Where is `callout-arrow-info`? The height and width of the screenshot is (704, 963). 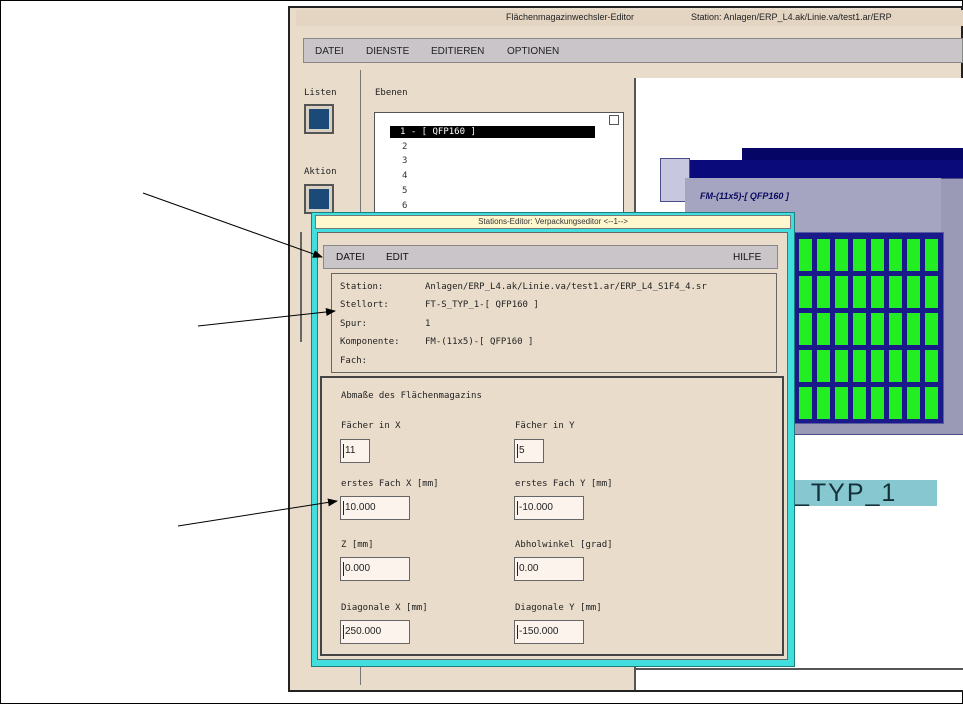
callout-arrow-info is located at coordinates (266, 317).